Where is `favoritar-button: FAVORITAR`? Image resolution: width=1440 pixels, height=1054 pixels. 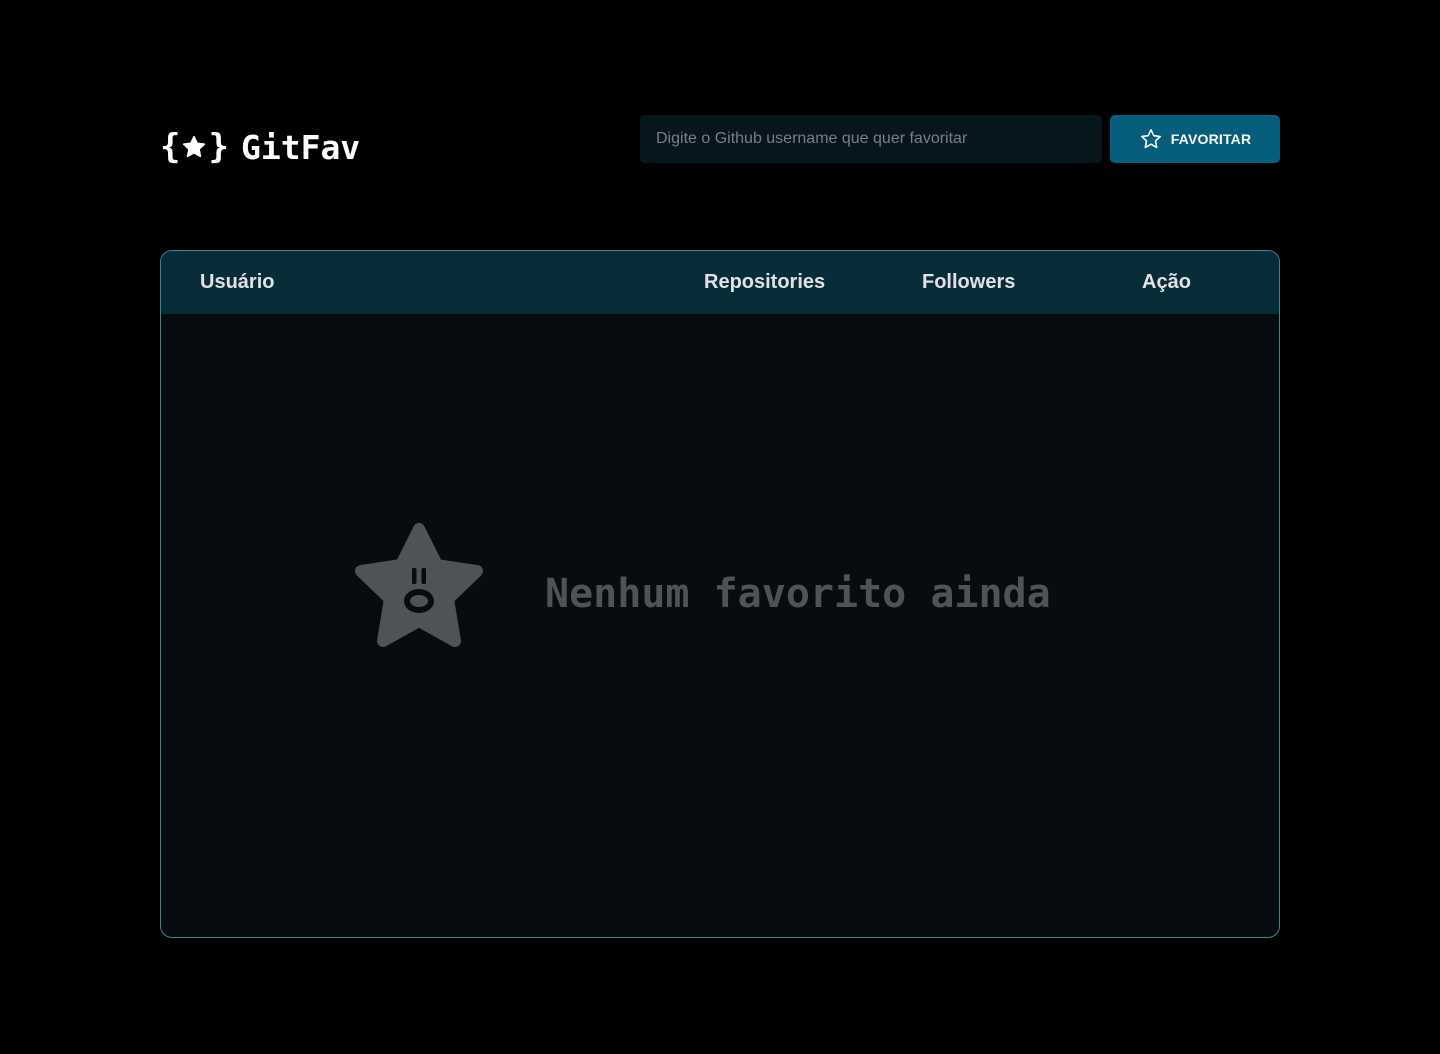
favoritar-button: FAVORITAR is located at coordinates (1195, 139).